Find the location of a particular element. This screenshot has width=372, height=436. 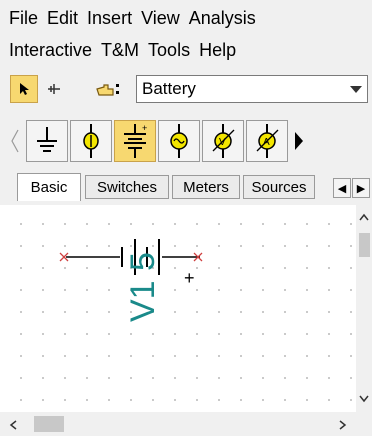

menu-bar: File Edit Insert View Analysis is located at coordinates (188, 18).